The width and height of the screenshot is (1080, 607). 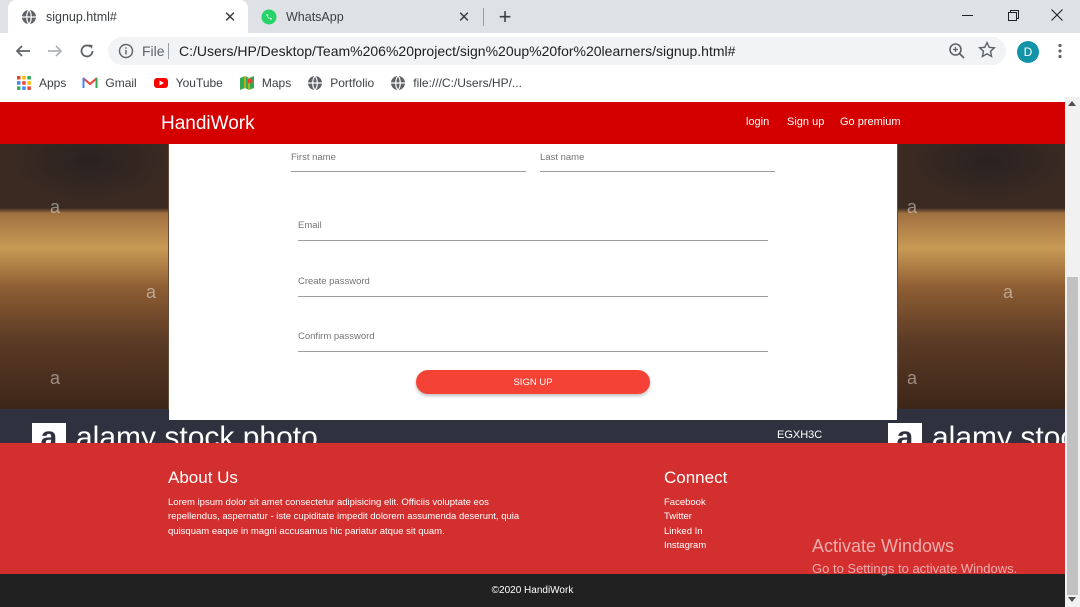 I want to click on tab-title: signup.html#, so click(x=81, y=16).